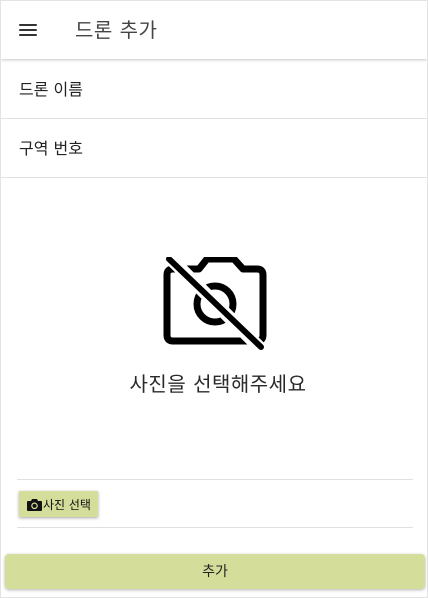 The height and width of the screenshot is (598, 428). Describe the element at coordinates (67, 504) in the screenshot. I see `select-photo-label: 사진 선택` at that location.